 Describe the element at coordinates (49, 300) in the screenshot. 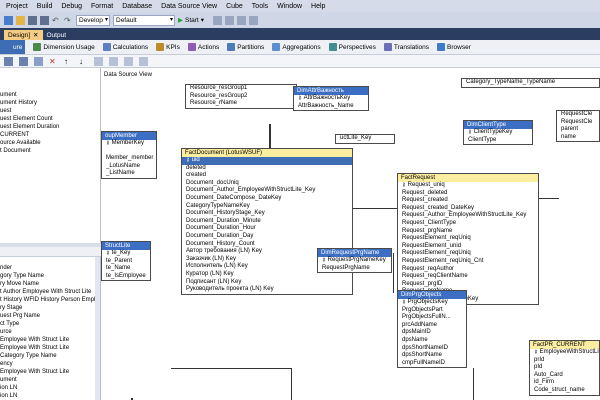

I see `tree-item: t History WFID History Person Emplo` at that location.